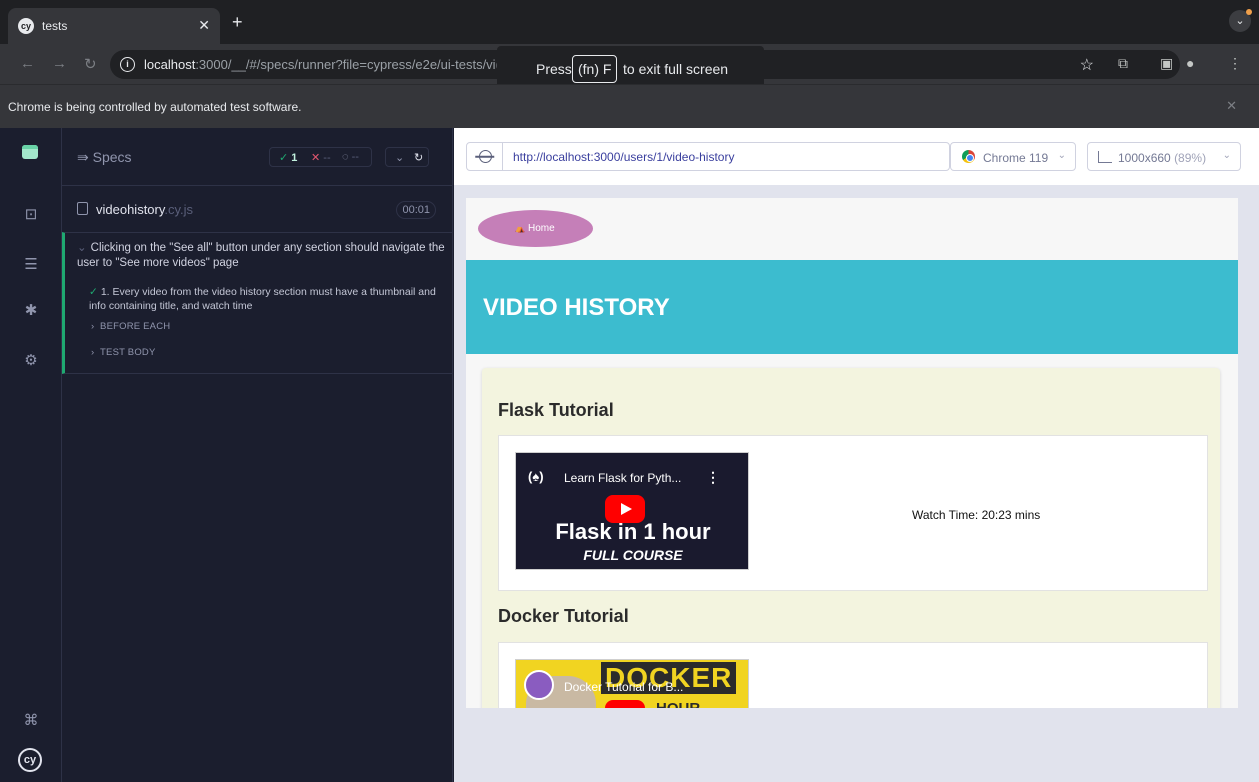  Describe the element at coordinates (536, 476) in the screenshot. I see `freecodecamp-logo-icon: (♠)` at that location.